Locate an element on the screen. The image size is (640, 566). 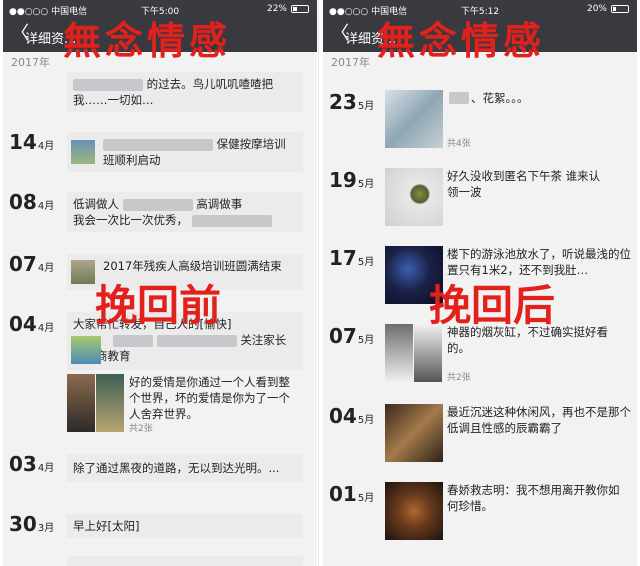
overlay-label: 挽回后 is located at coordinates (492, 305).